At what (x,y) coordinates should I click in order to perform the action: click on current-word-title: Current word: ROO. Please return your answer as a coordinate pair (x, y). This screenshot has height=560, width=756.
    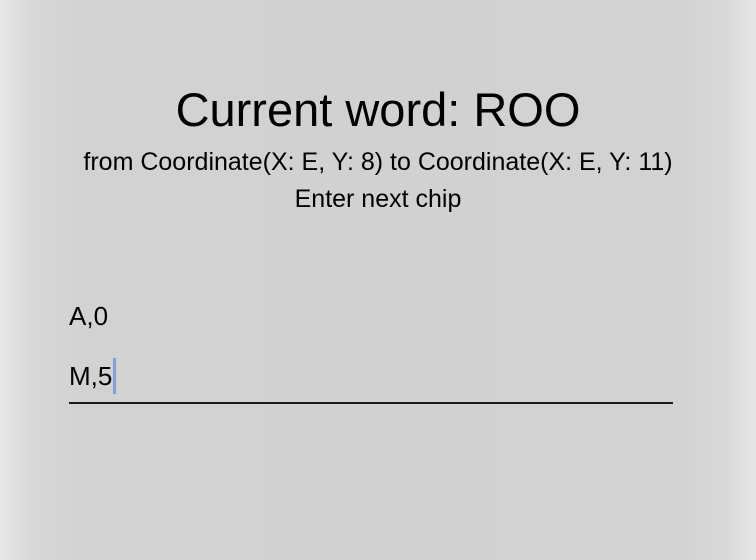
    Looking at the image, I should click on (378, 109).